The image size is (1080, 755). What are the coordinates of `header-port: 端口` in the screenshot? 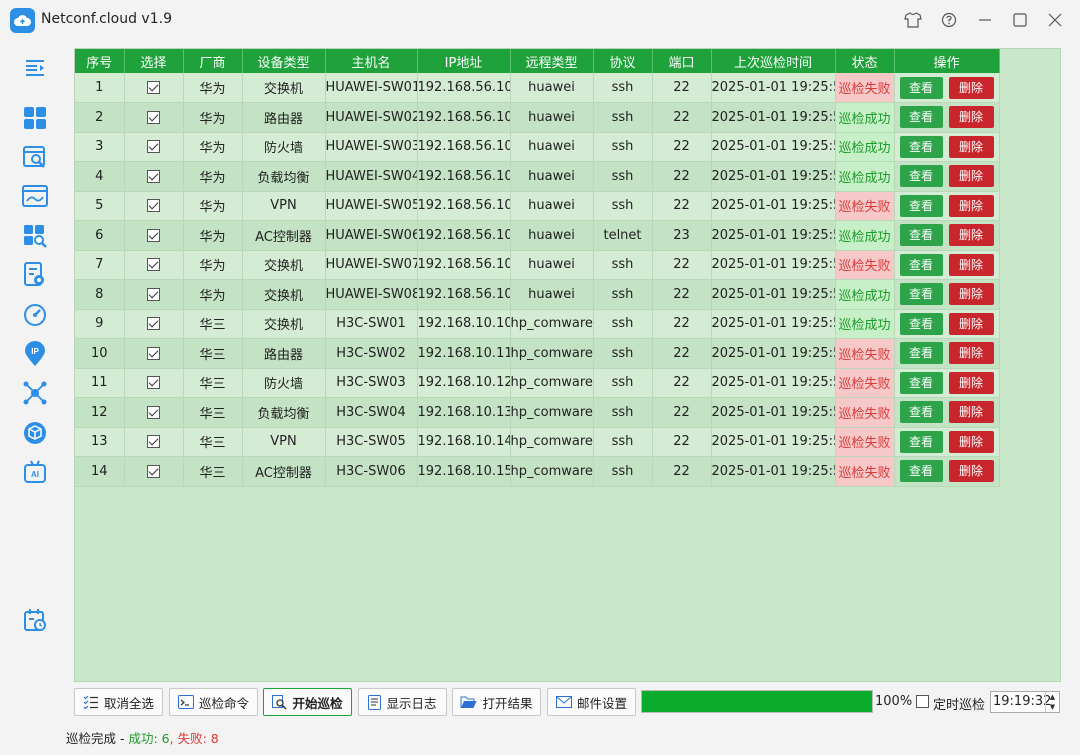 It's located at (682, 61).